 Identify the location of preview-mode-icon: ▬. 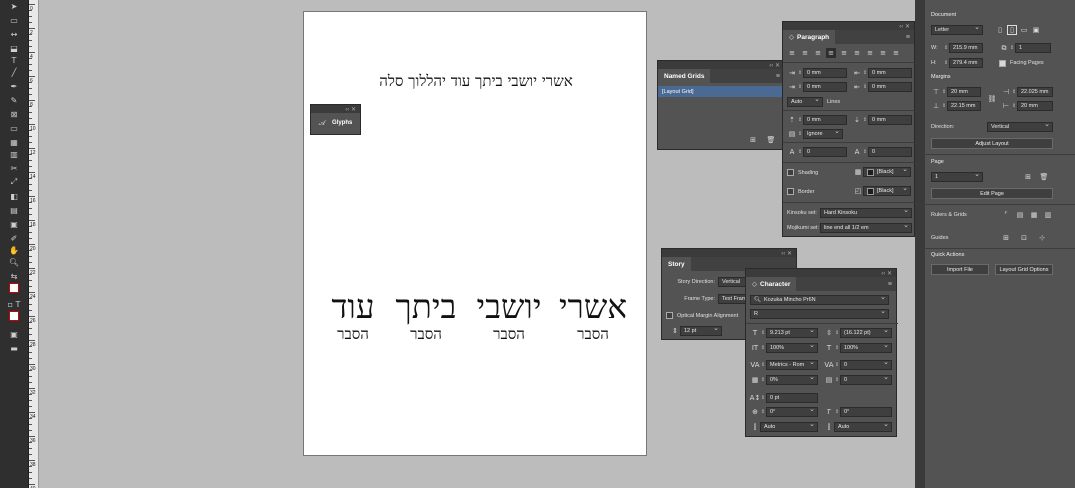
(14, 348).